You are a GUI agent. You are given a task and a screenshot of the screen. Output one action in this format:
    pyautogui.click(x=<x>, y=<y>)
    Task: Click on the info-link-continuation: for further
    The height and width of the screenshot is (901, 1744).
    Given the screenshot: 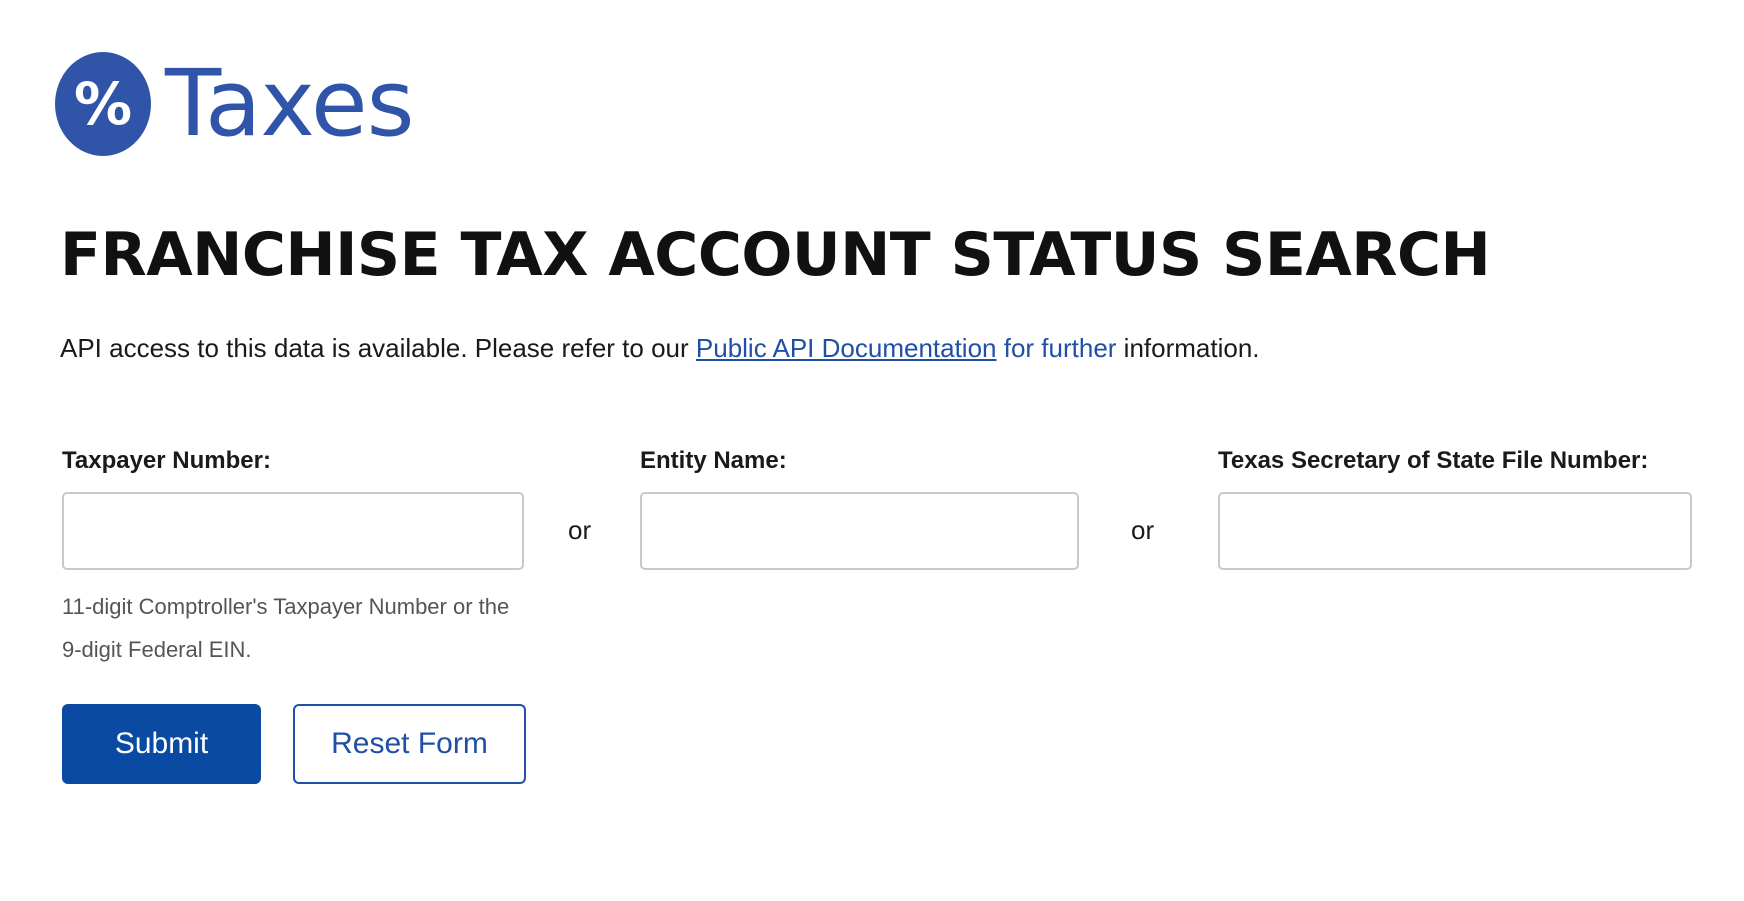 What is the action you would take?
    pyautogui.click(x=1056, y=348)
    